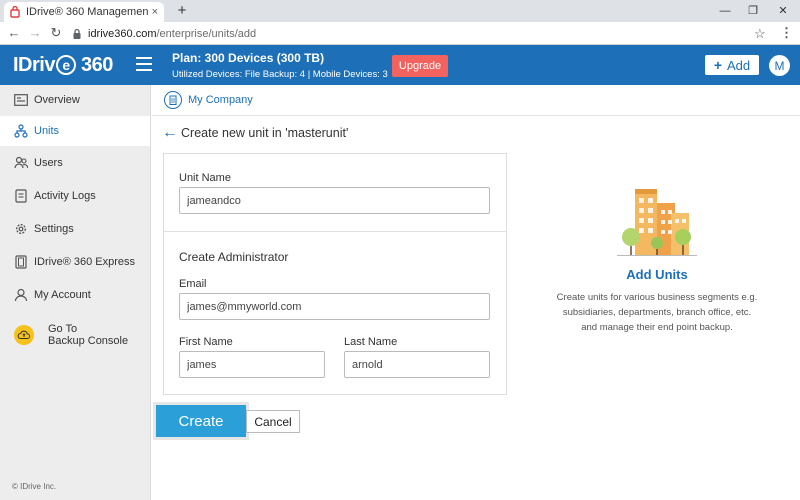  I want to click on sidebar-item-label: Settings, so click(54, 229).